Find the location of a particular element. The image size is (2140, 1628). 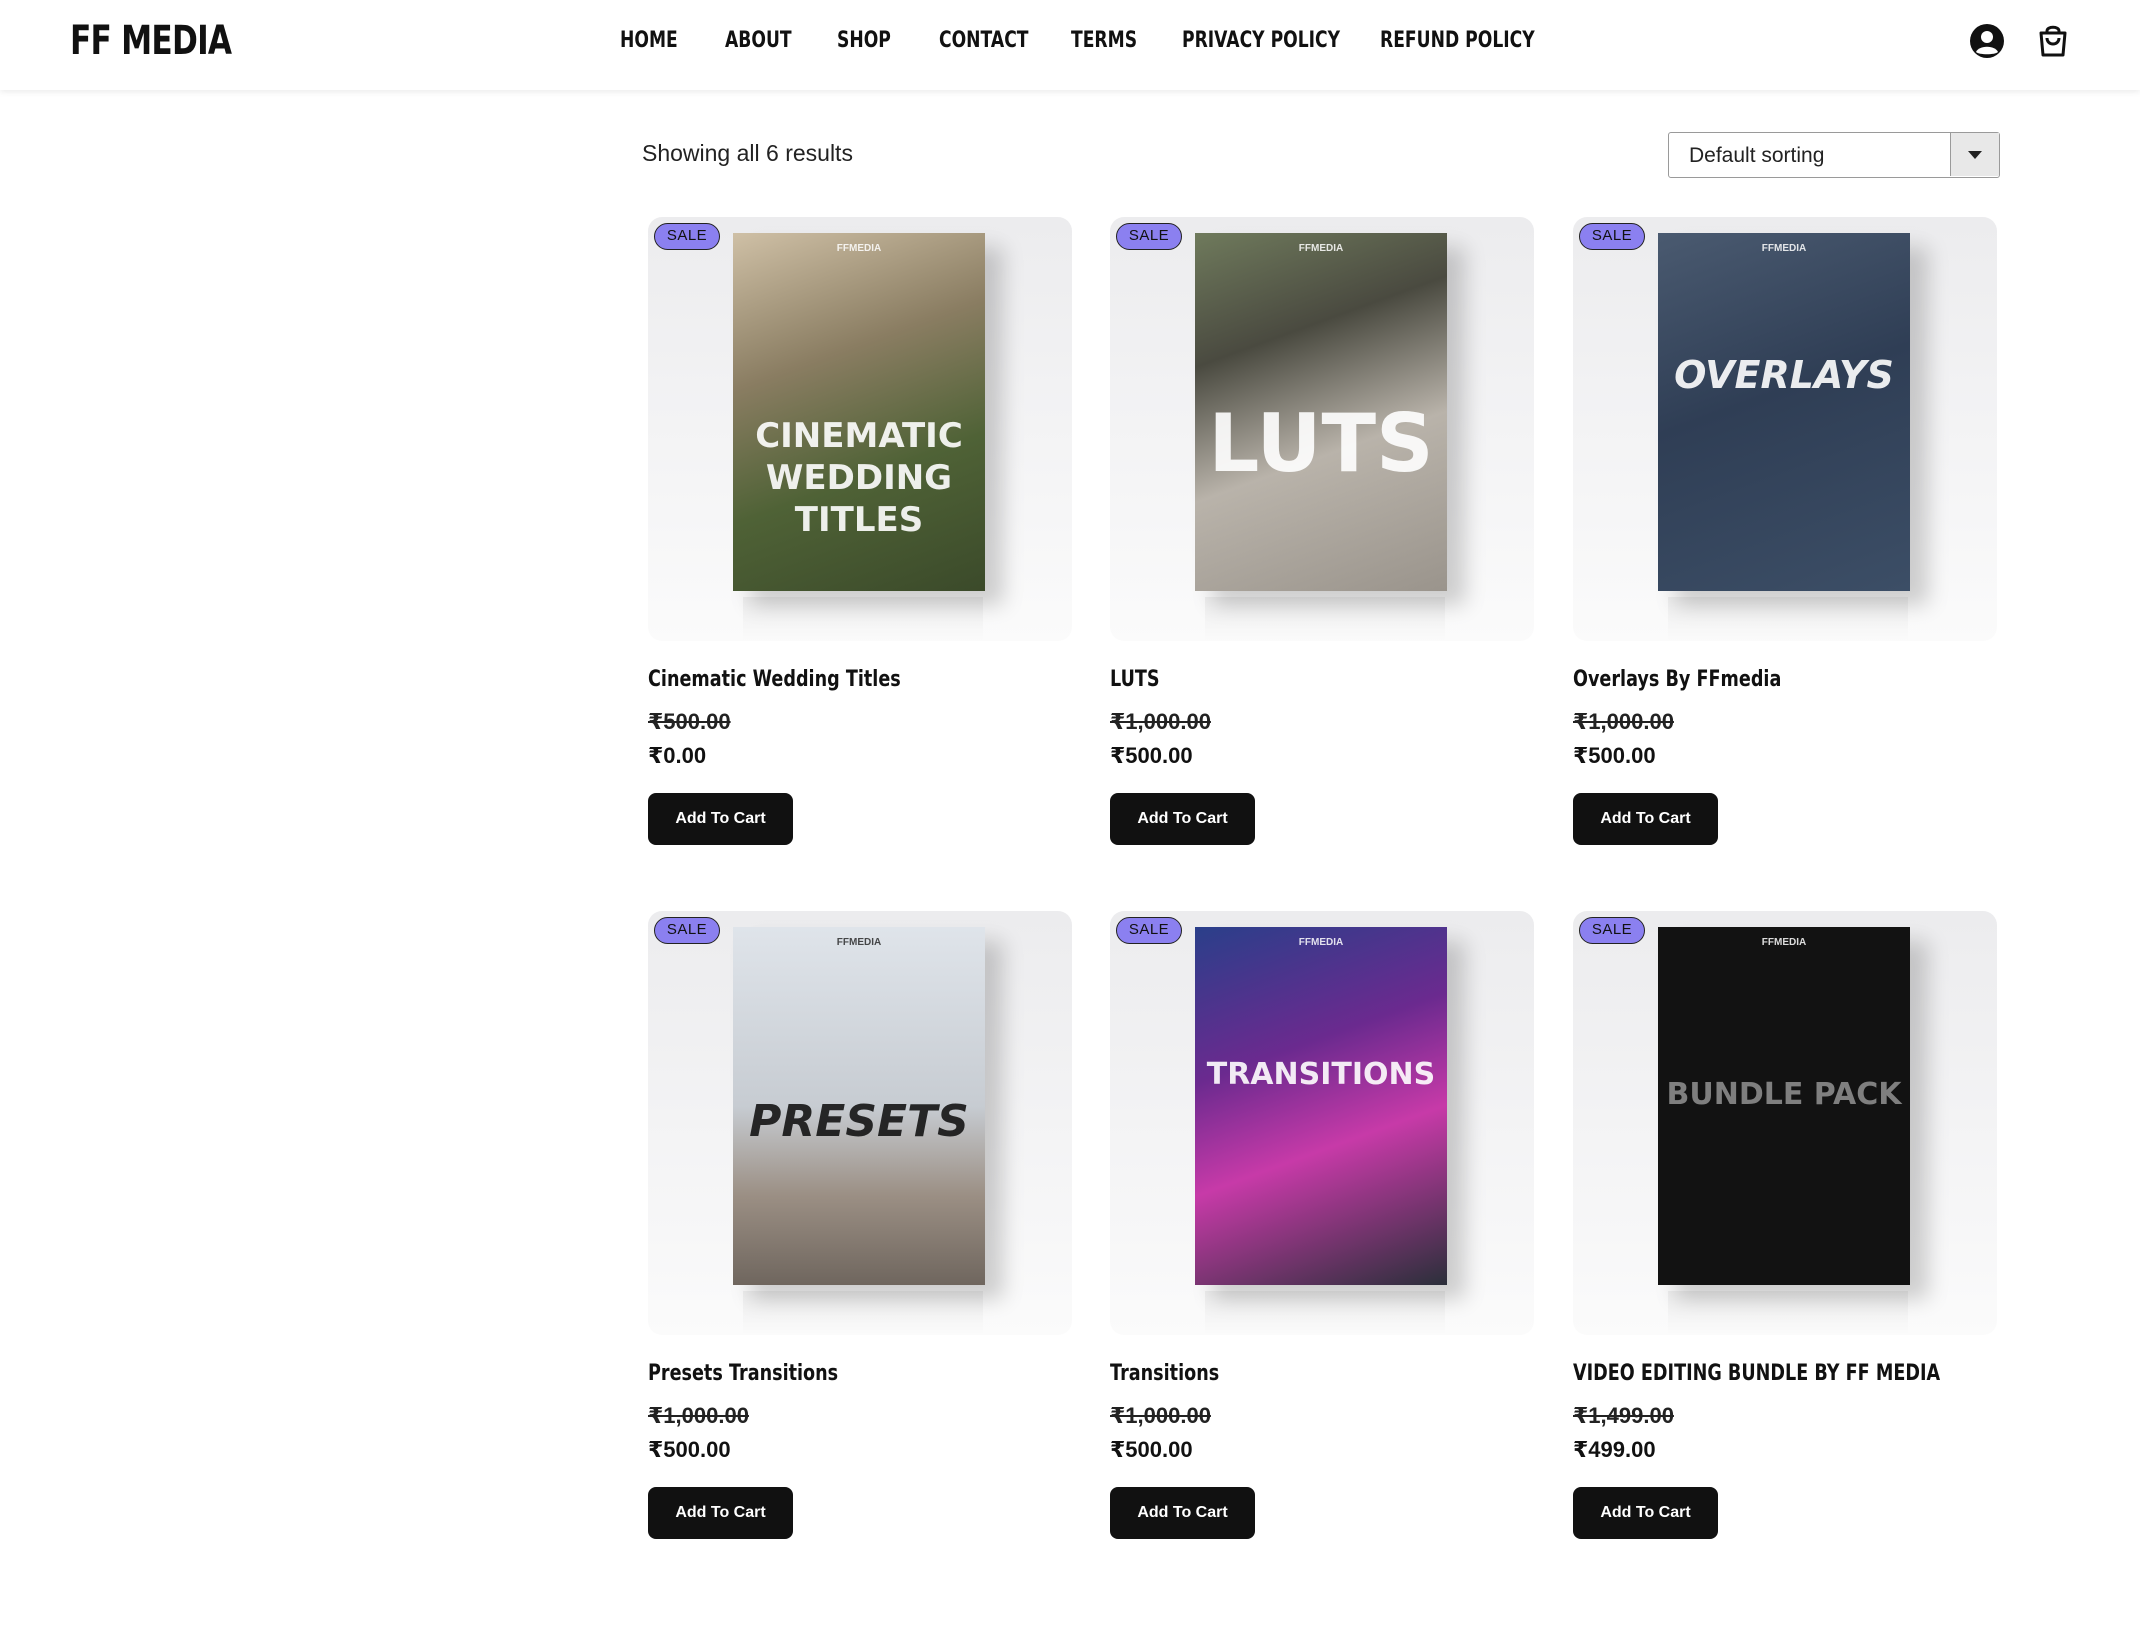

product-image: FFMEDIA PRESETS SALE is located at coordinates (860, 1123).